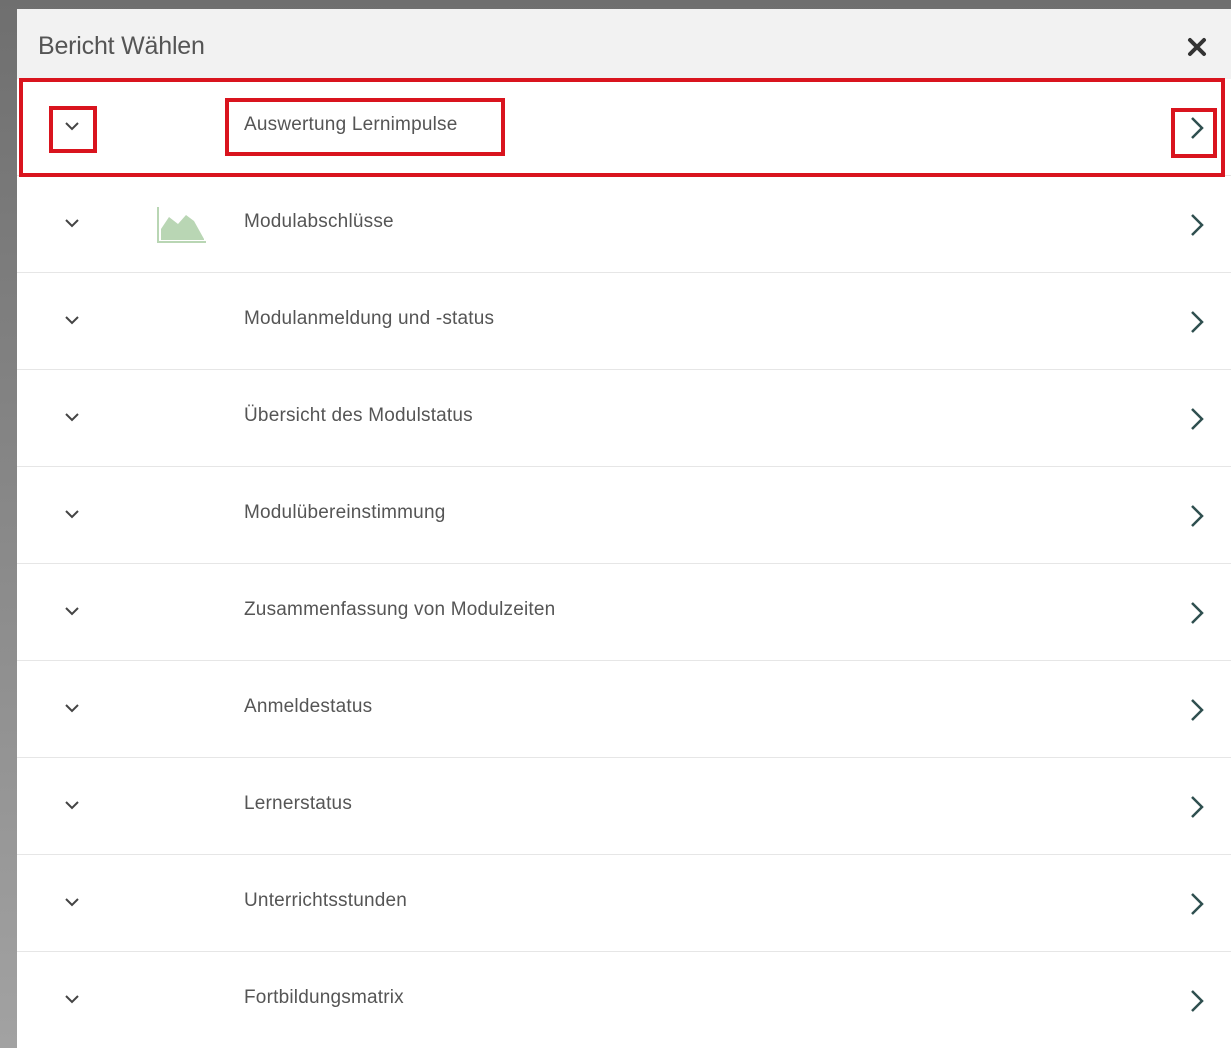 This screenshot has width=1231, height=1048. I want to click on list-item-report: Übersicht des Modulstatus, so click(624, 418).